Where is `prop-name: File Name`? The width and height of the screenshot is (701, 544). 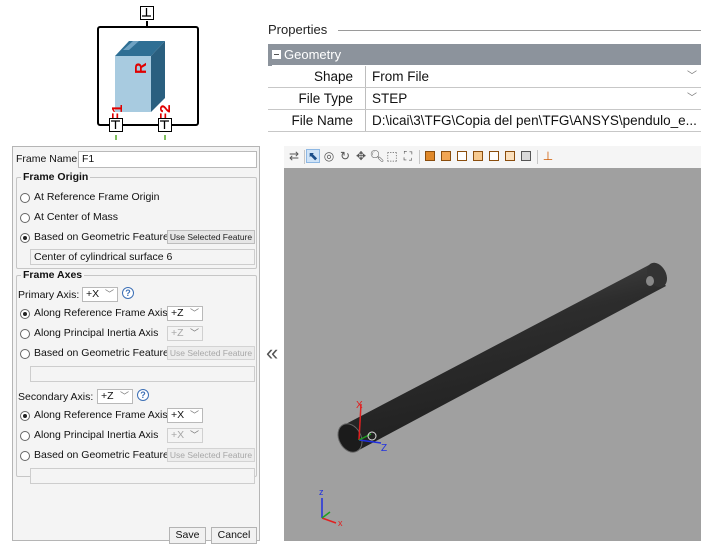 prop-name: File Name is located at coordinates (317, 120).